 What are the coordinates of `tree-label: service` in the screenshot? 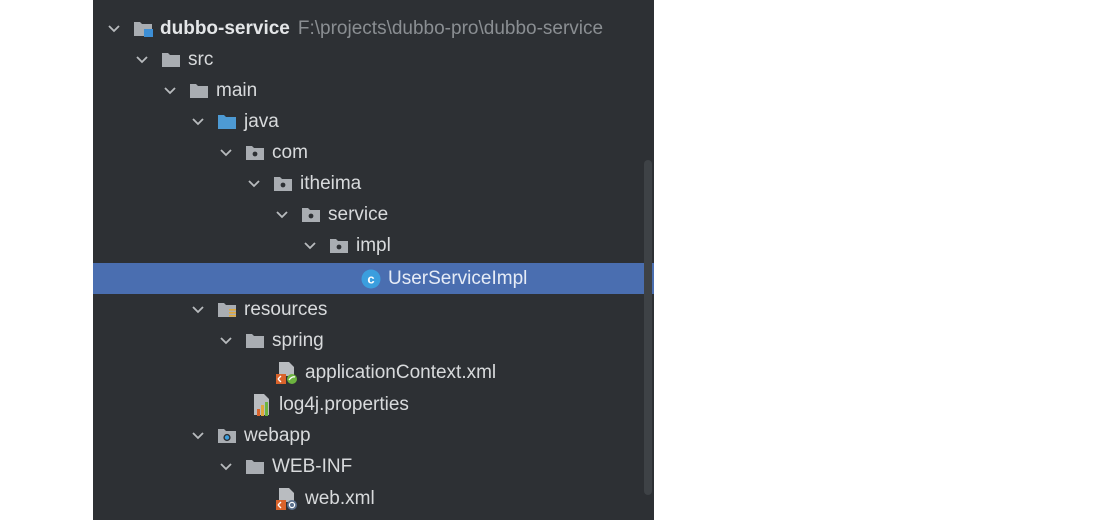 It's located at (358, 214).